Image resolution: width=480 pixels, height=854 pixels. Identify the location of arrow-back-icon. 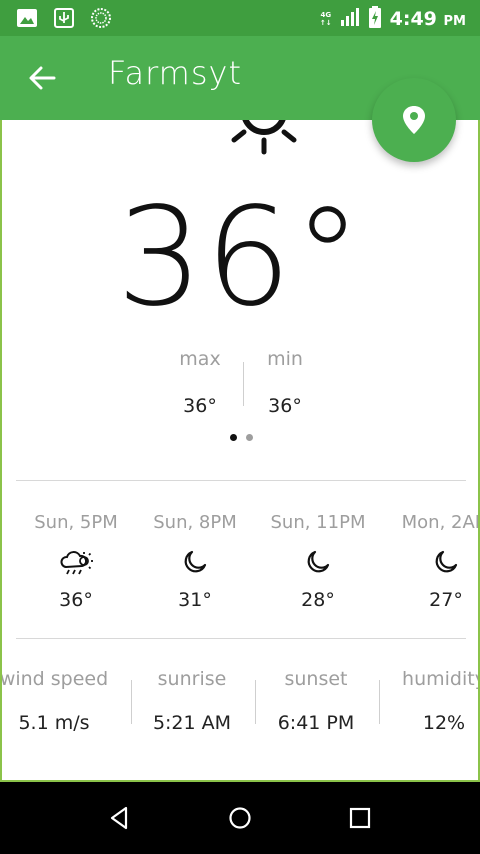
(42, 78).